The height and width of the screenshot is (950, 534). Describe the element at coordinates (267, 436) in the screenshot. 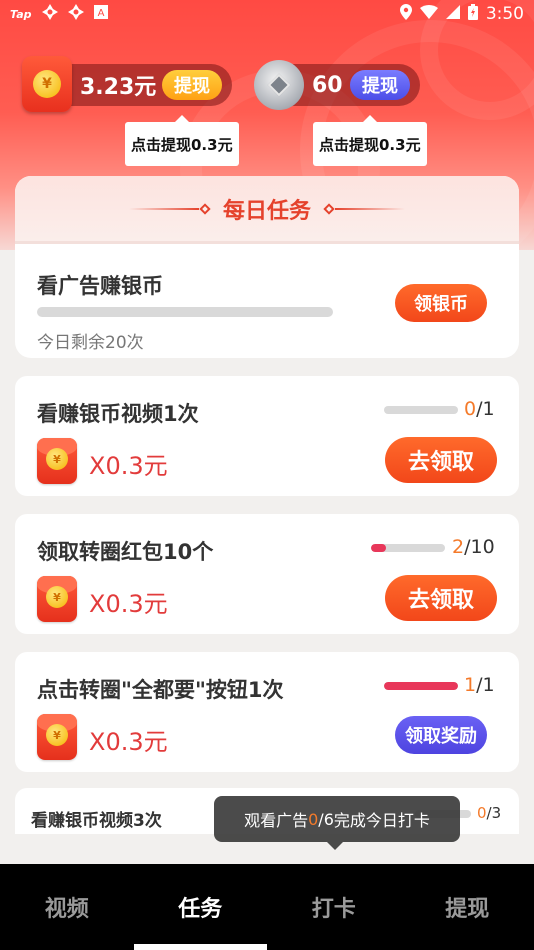

I see `task-card: 看赚银币视频1次 0/1 ¥ X0.3元 去领取` at that location.